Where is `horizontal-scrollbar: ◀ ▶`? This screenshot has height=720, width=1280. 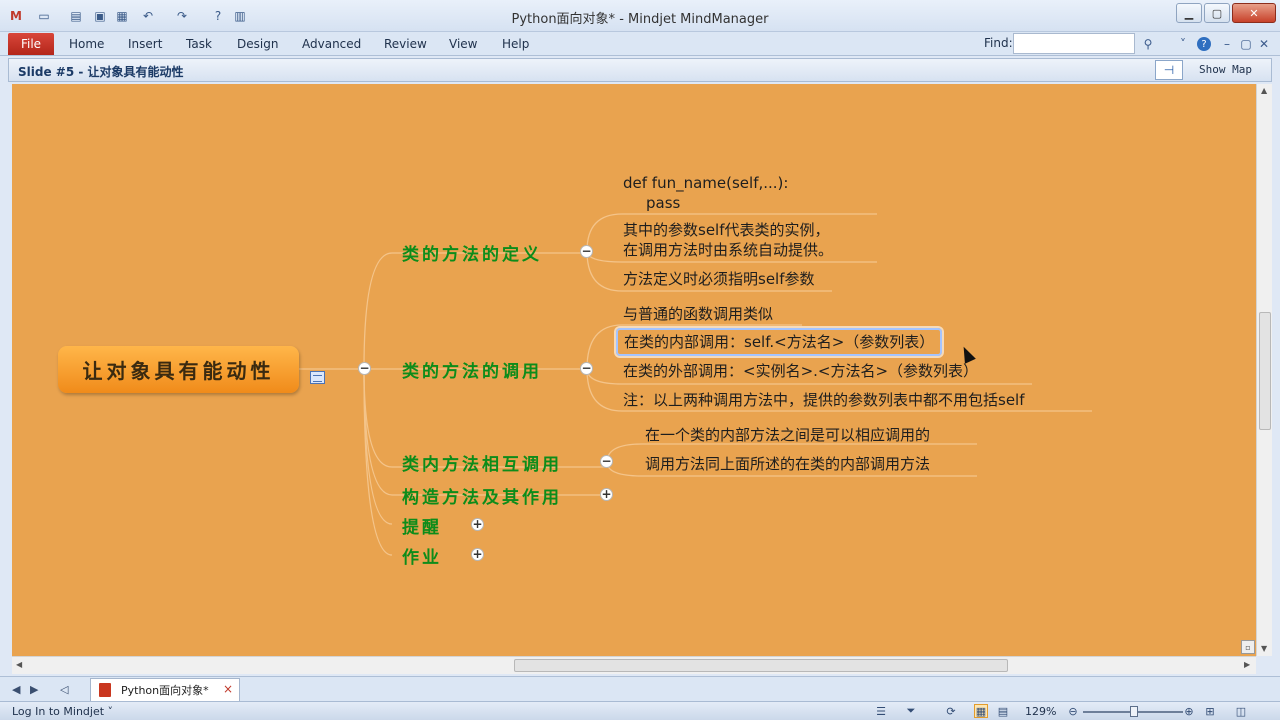 horizontal-scrollbar: ◀ ▶ is located at coordinates (634, 665).